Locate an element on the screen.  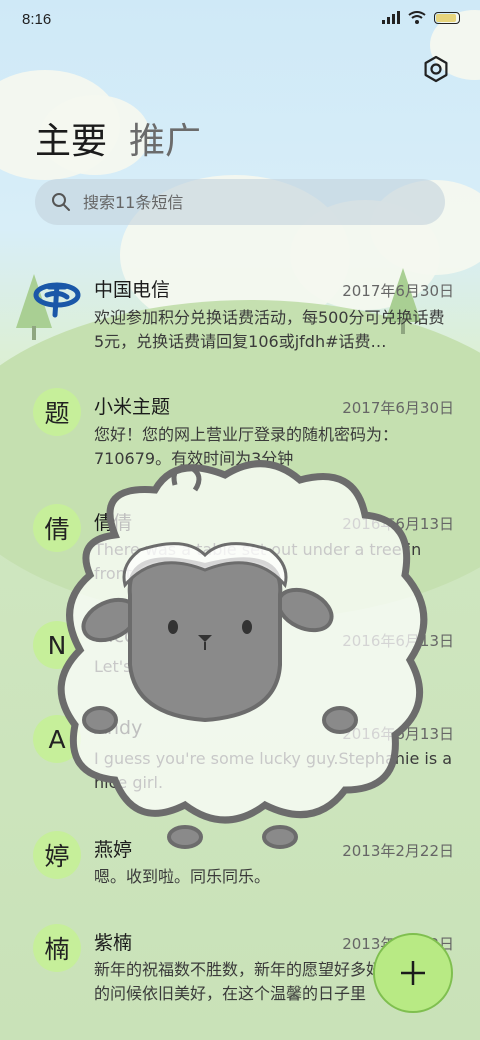
search-bar is located at coordinates (240, 202).